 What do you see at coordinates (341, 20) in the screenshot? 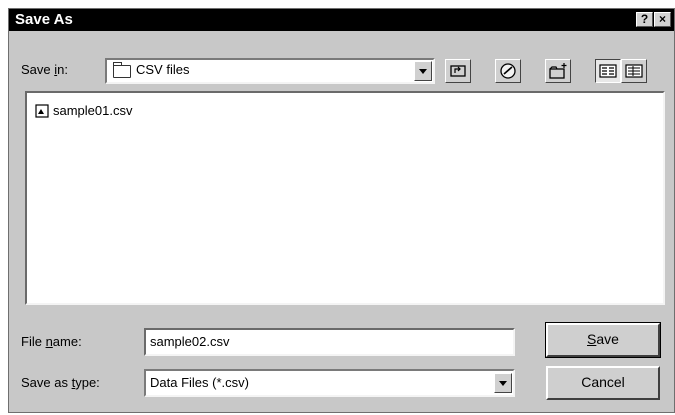
I see `title-bar: Save As ? ×` at bounding box center [341, 20].